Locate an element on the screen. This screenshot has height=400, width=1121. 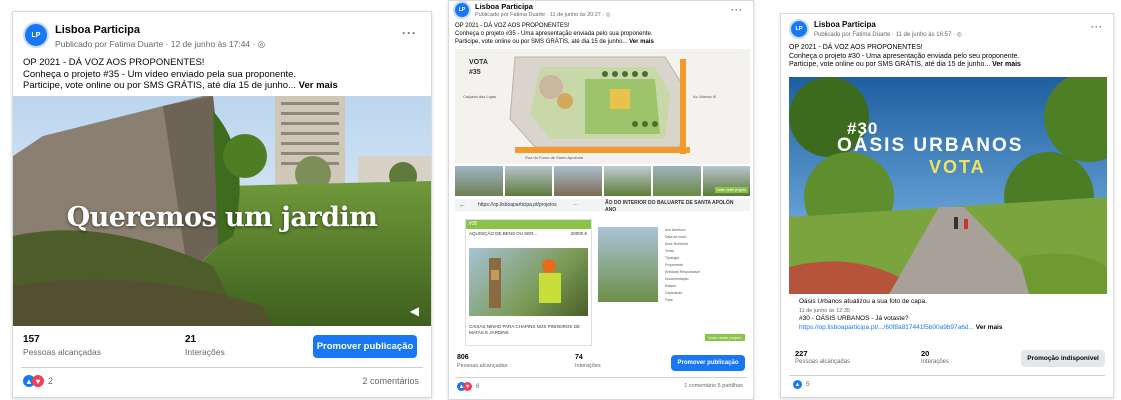
site-plan-illustration is located at coordinates (602, 106).